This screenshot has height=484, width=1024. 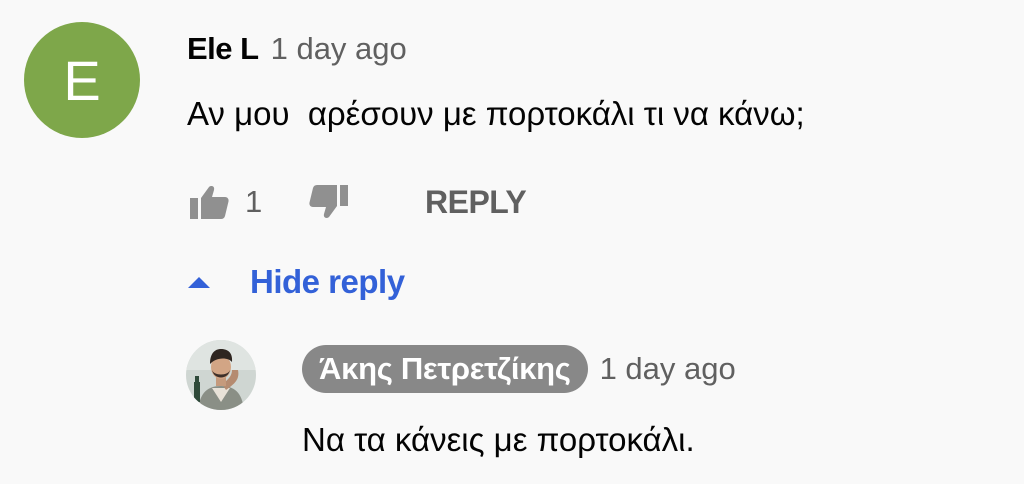 What do you see at coordinates (476, 202) in the screenshot?
I see `reply-button: REPLY` at bounding box center [476, 202].